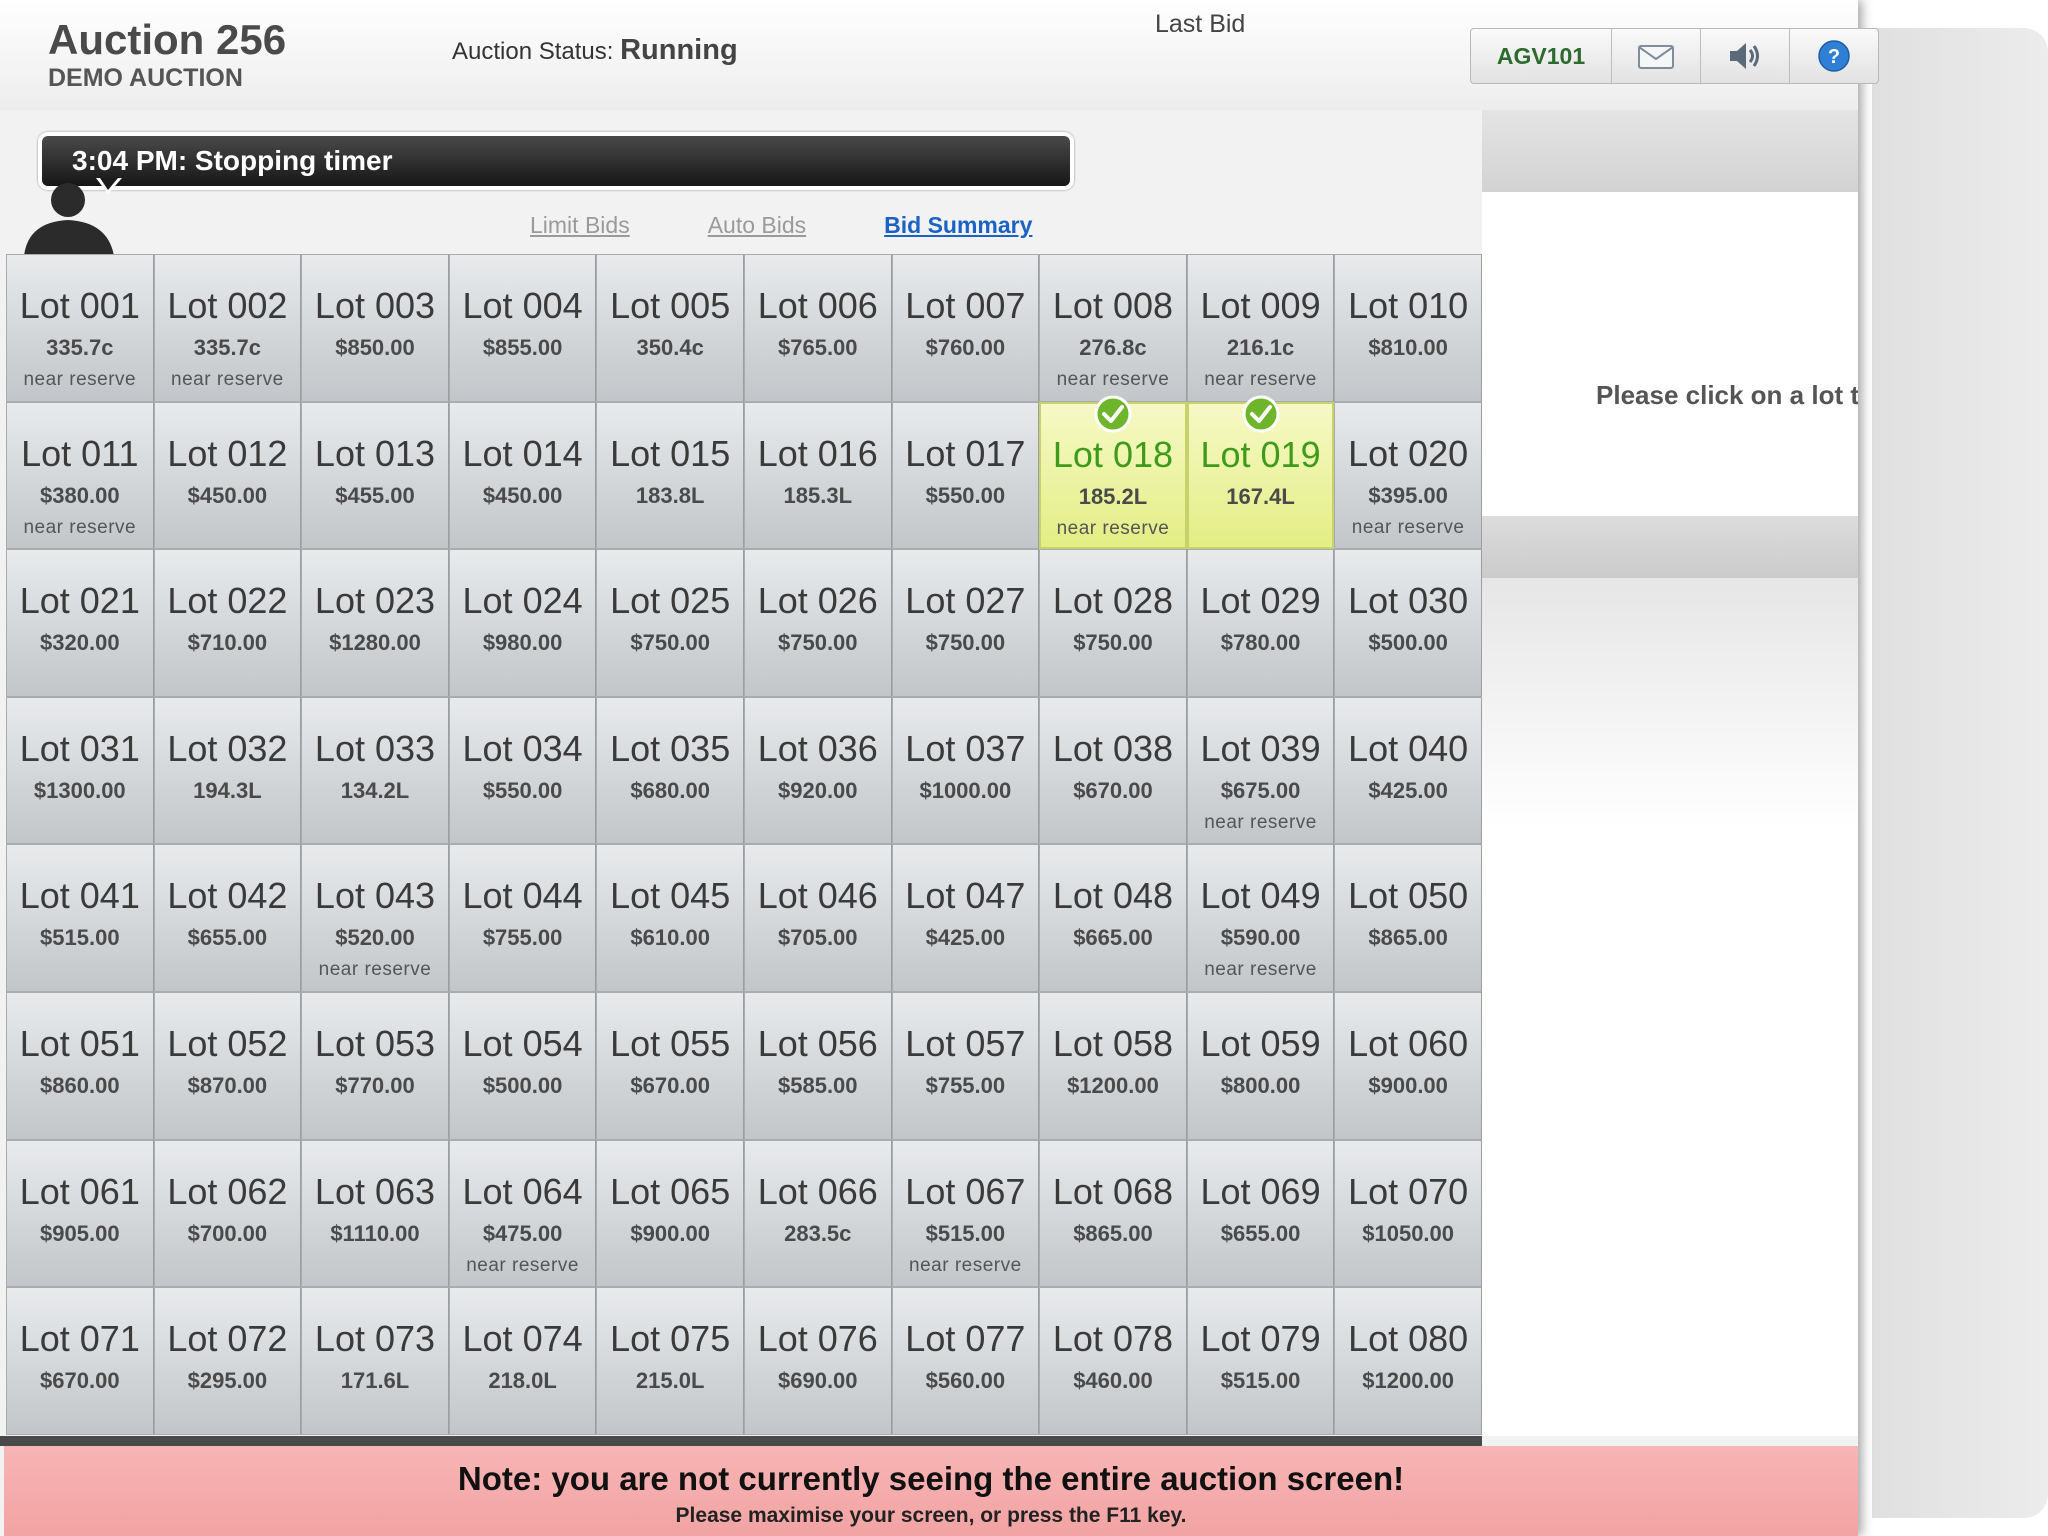  Describe the element at coordinates (522, 475) in the screenshot. I see `lot-tile: Lot 014 $450.00` at that location.